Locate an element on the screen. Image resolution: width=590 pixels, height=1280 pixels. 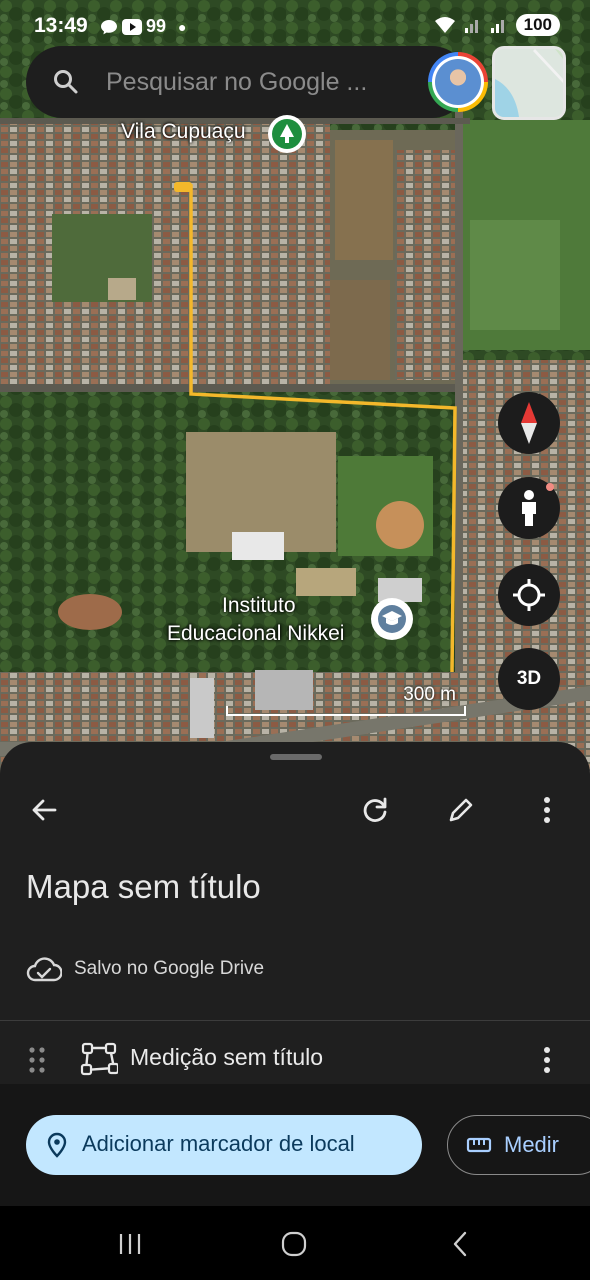
measure-button: Medir is located at coordinates (518, 1145).